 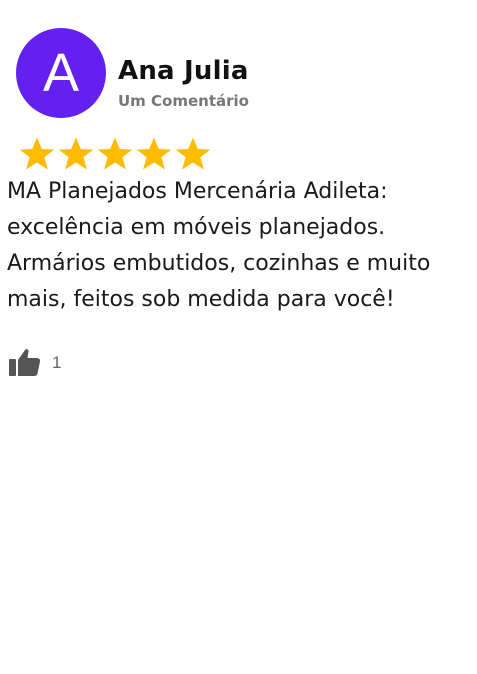 What do you see at coordinates (61, 73) in the screenshot?
I see `avatar: A` at bounding box center [61, 73].